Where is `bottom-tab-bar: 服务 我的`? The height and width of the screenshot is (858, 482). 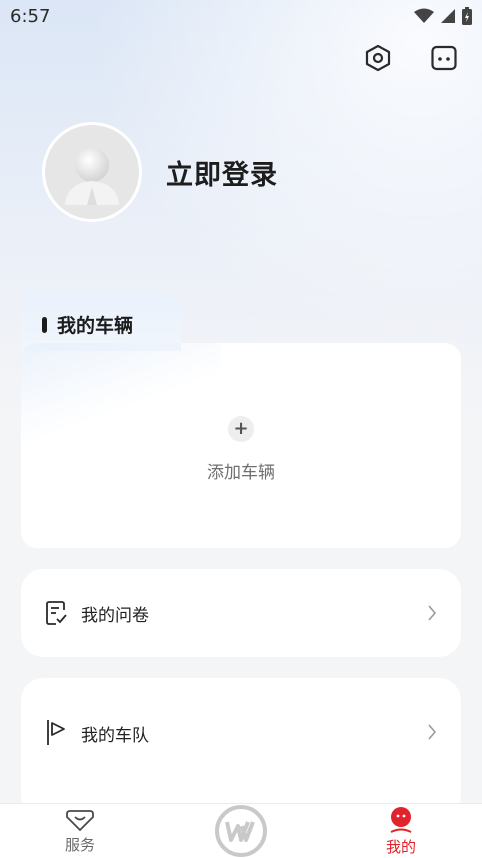
bottom-tab-bar: 服务 我的 is located at coordinates (241, 830).